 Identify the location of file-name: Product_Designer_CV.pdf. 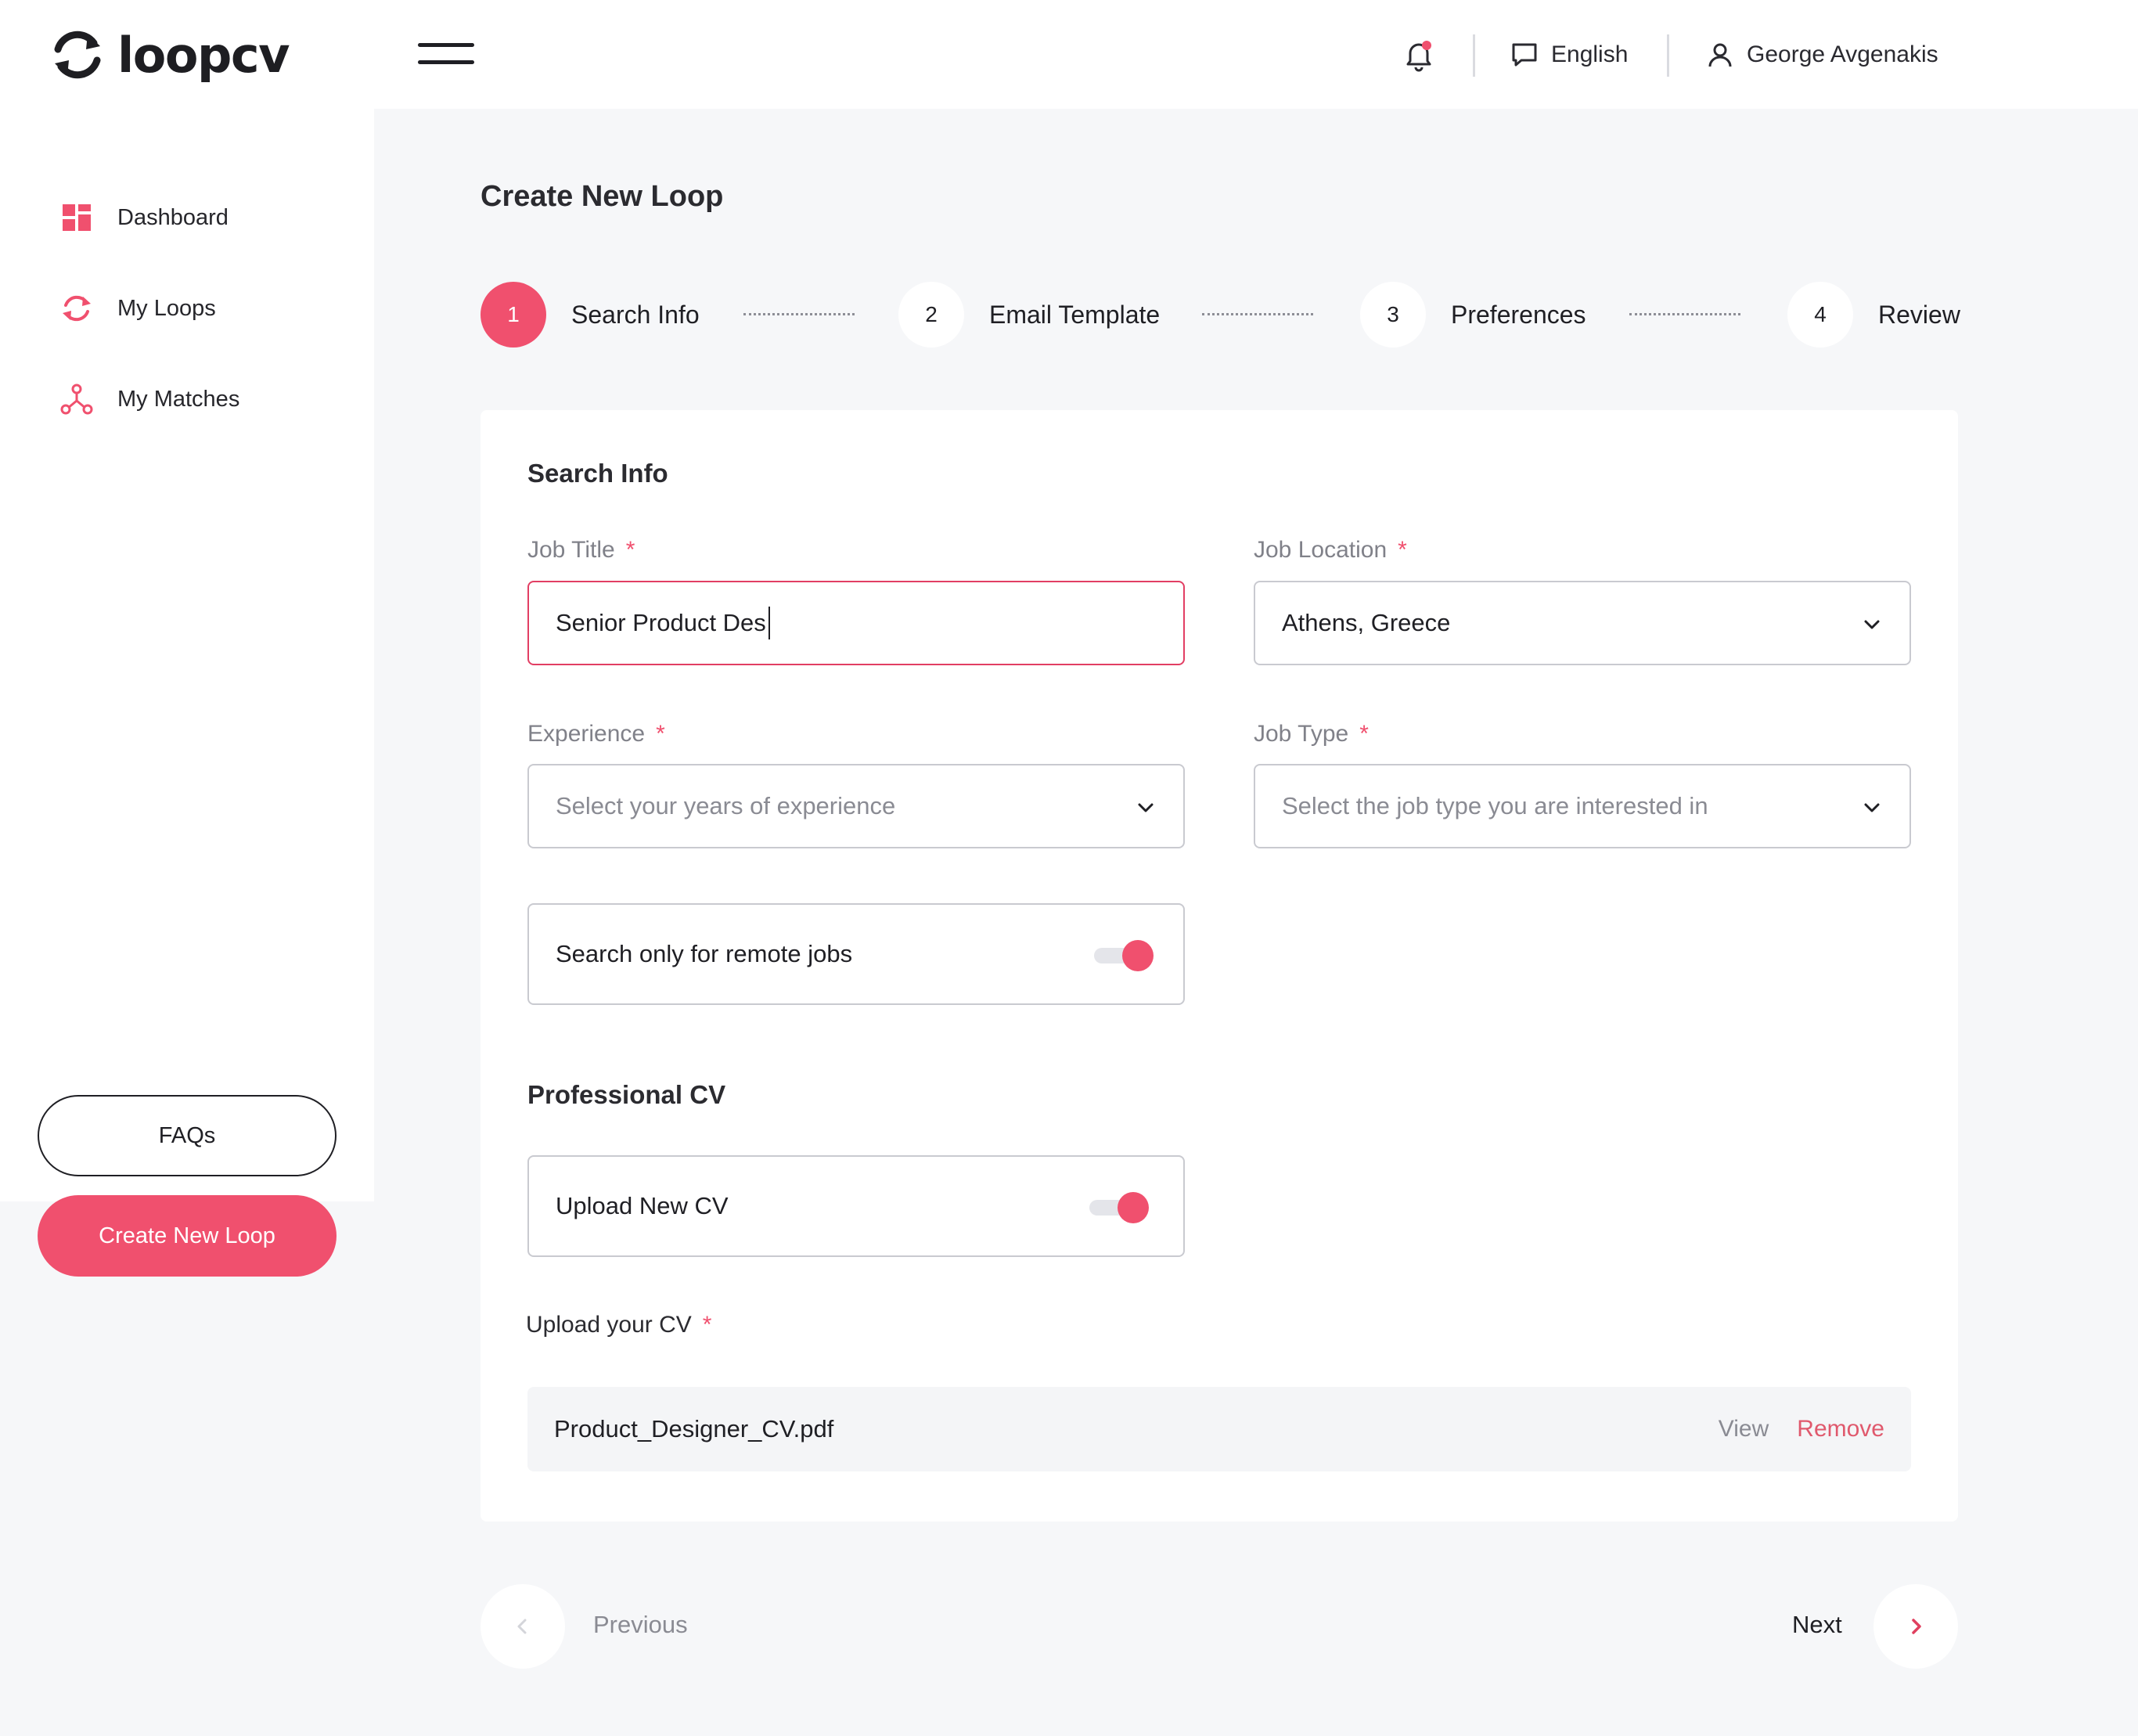
(694, 1428).